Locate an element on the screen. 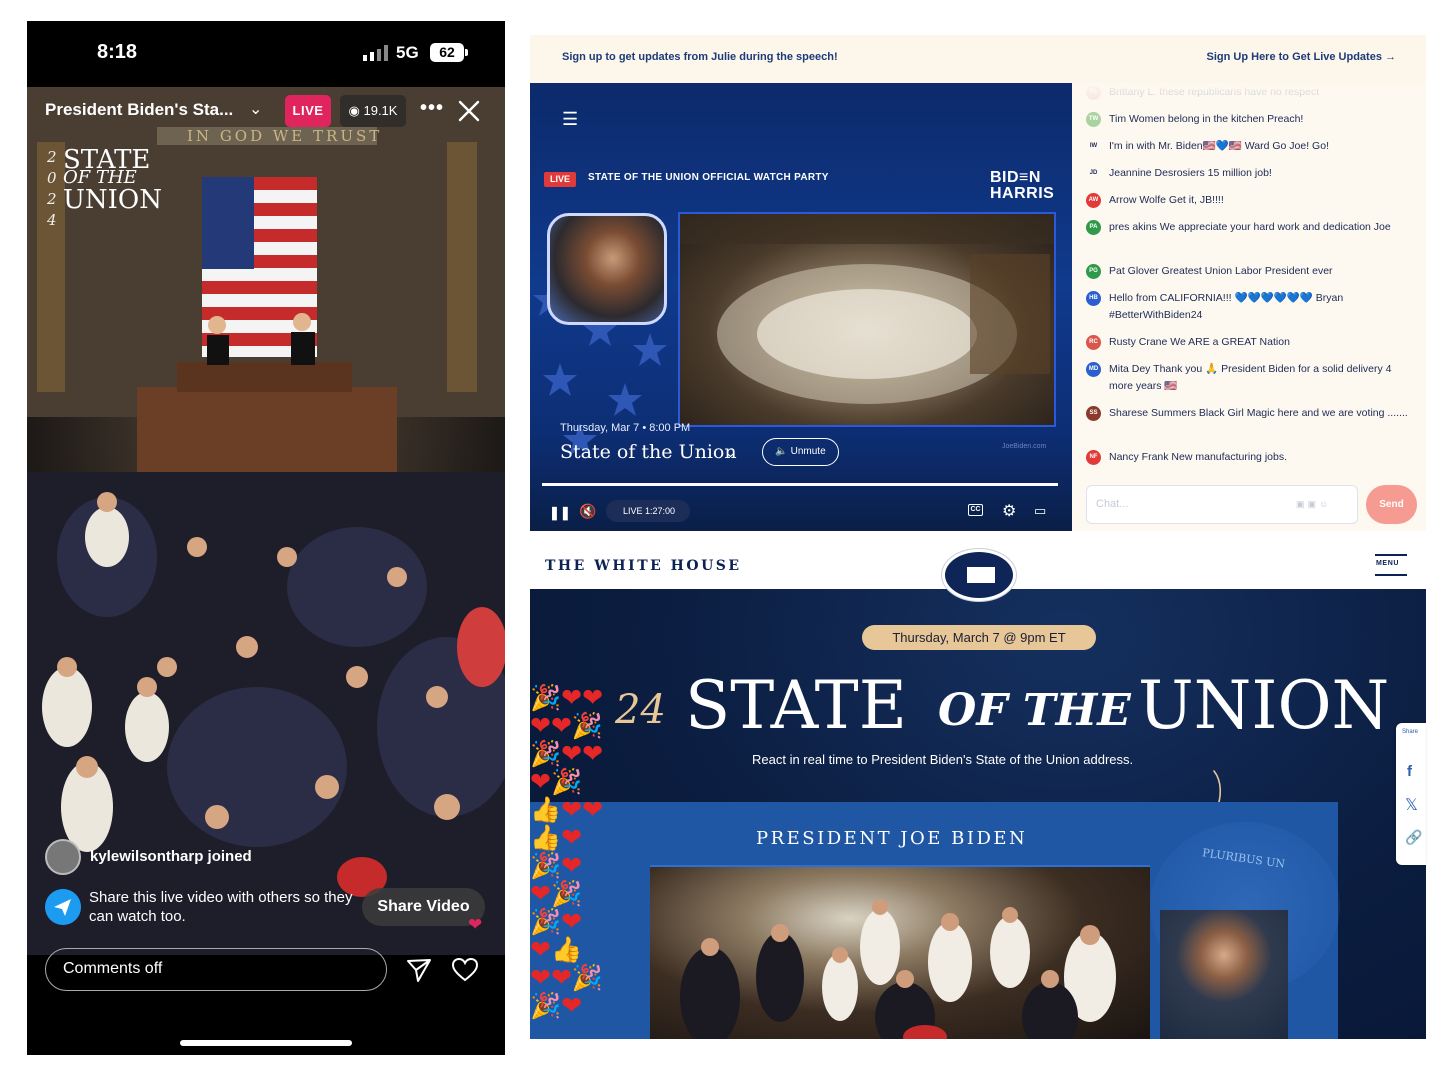  heart-reaction-icon: ❤ is located at coordinates (475, 924).